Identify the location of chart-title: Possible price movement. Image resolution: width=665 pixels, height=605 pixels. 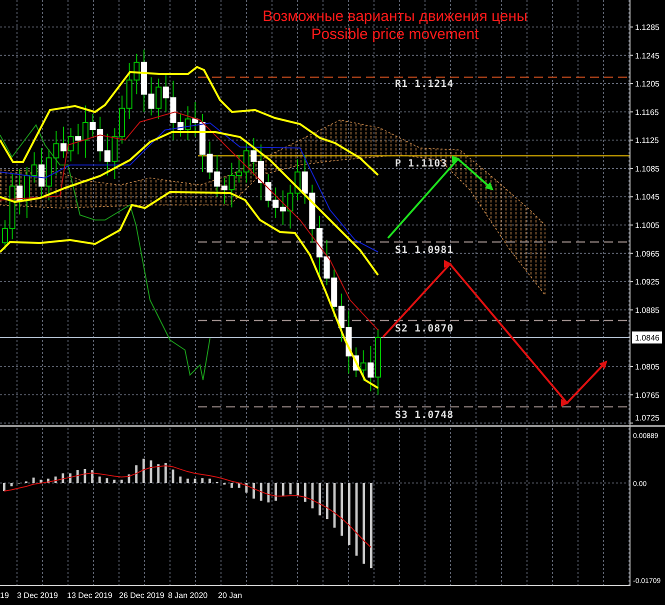
(395, 34).